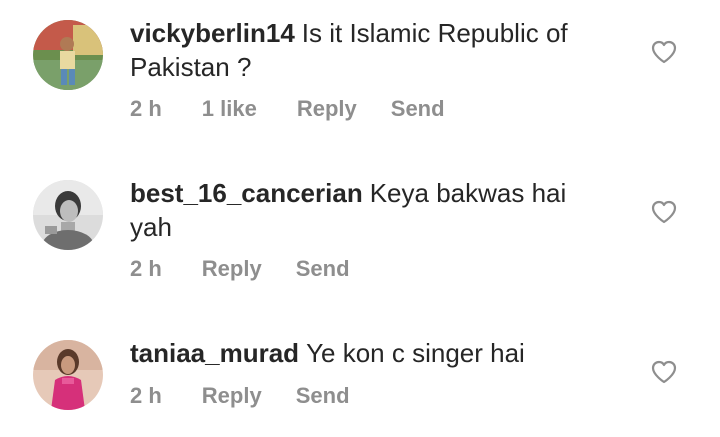 The height and width of the screenshot is (437, 720). I want to click on comment-likes: 1 like, so click(229, 109).